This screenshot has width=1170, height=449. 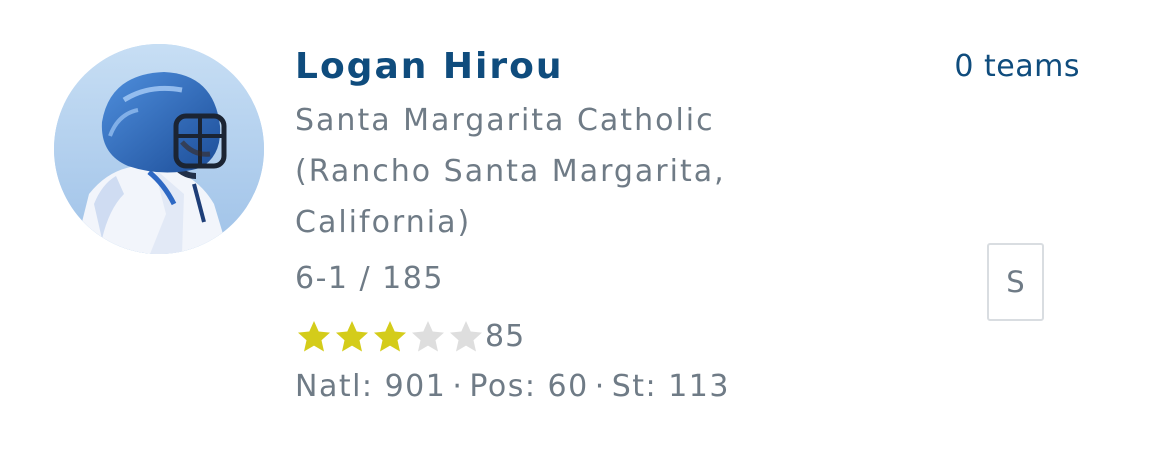 I want to click on teams-link: 0 teams, so click(x=1017, y=67).